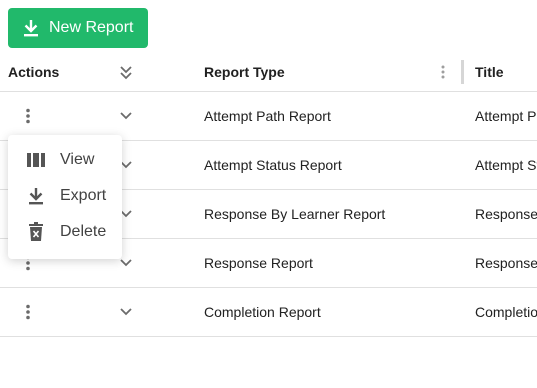  Describe the element at coordinates (295, 214) in the screenshot. I see `report-type-cell: Response By Learner Report` at that location.